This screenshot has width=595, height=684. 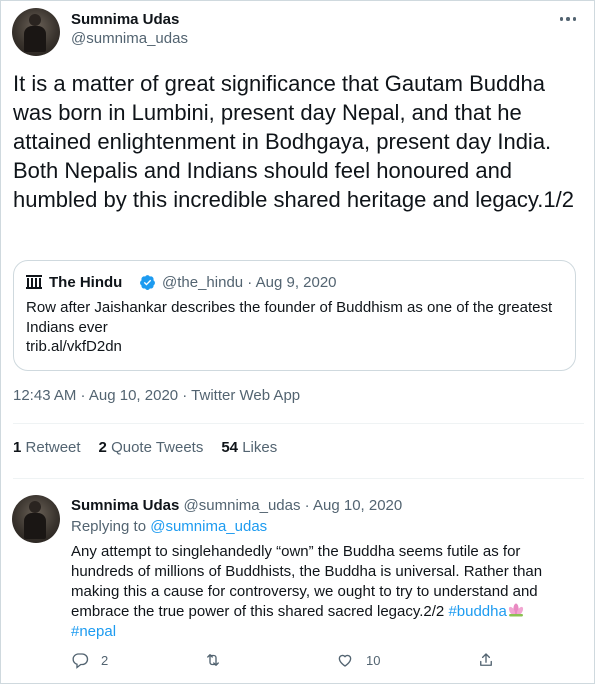 I want to click on hashtag-buddha: #buddha, so click(x=477, y=611).